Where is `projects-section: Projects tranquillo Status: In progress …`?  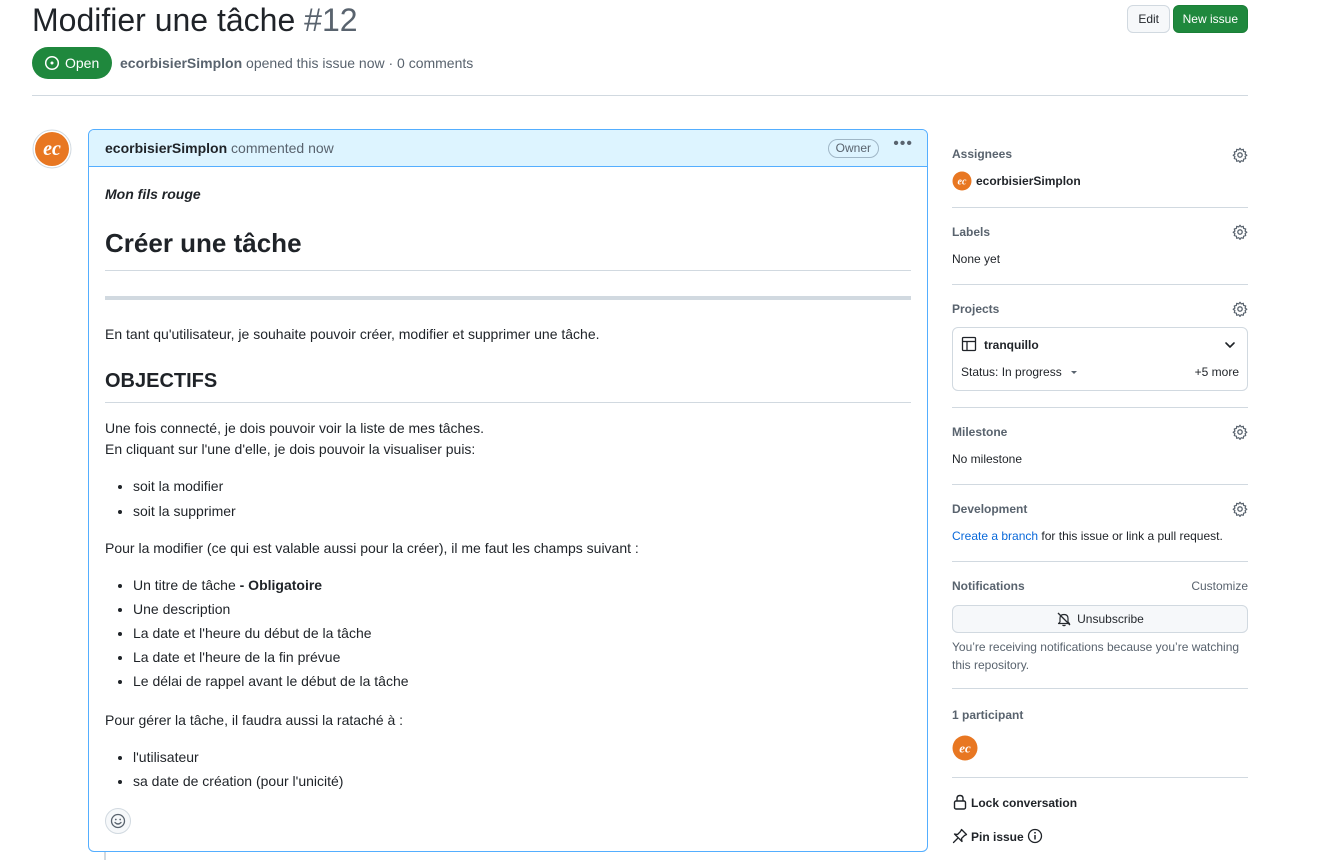
projects-section: Projects tranquillo Status: In progress … is located at coordinates (1100, 346).